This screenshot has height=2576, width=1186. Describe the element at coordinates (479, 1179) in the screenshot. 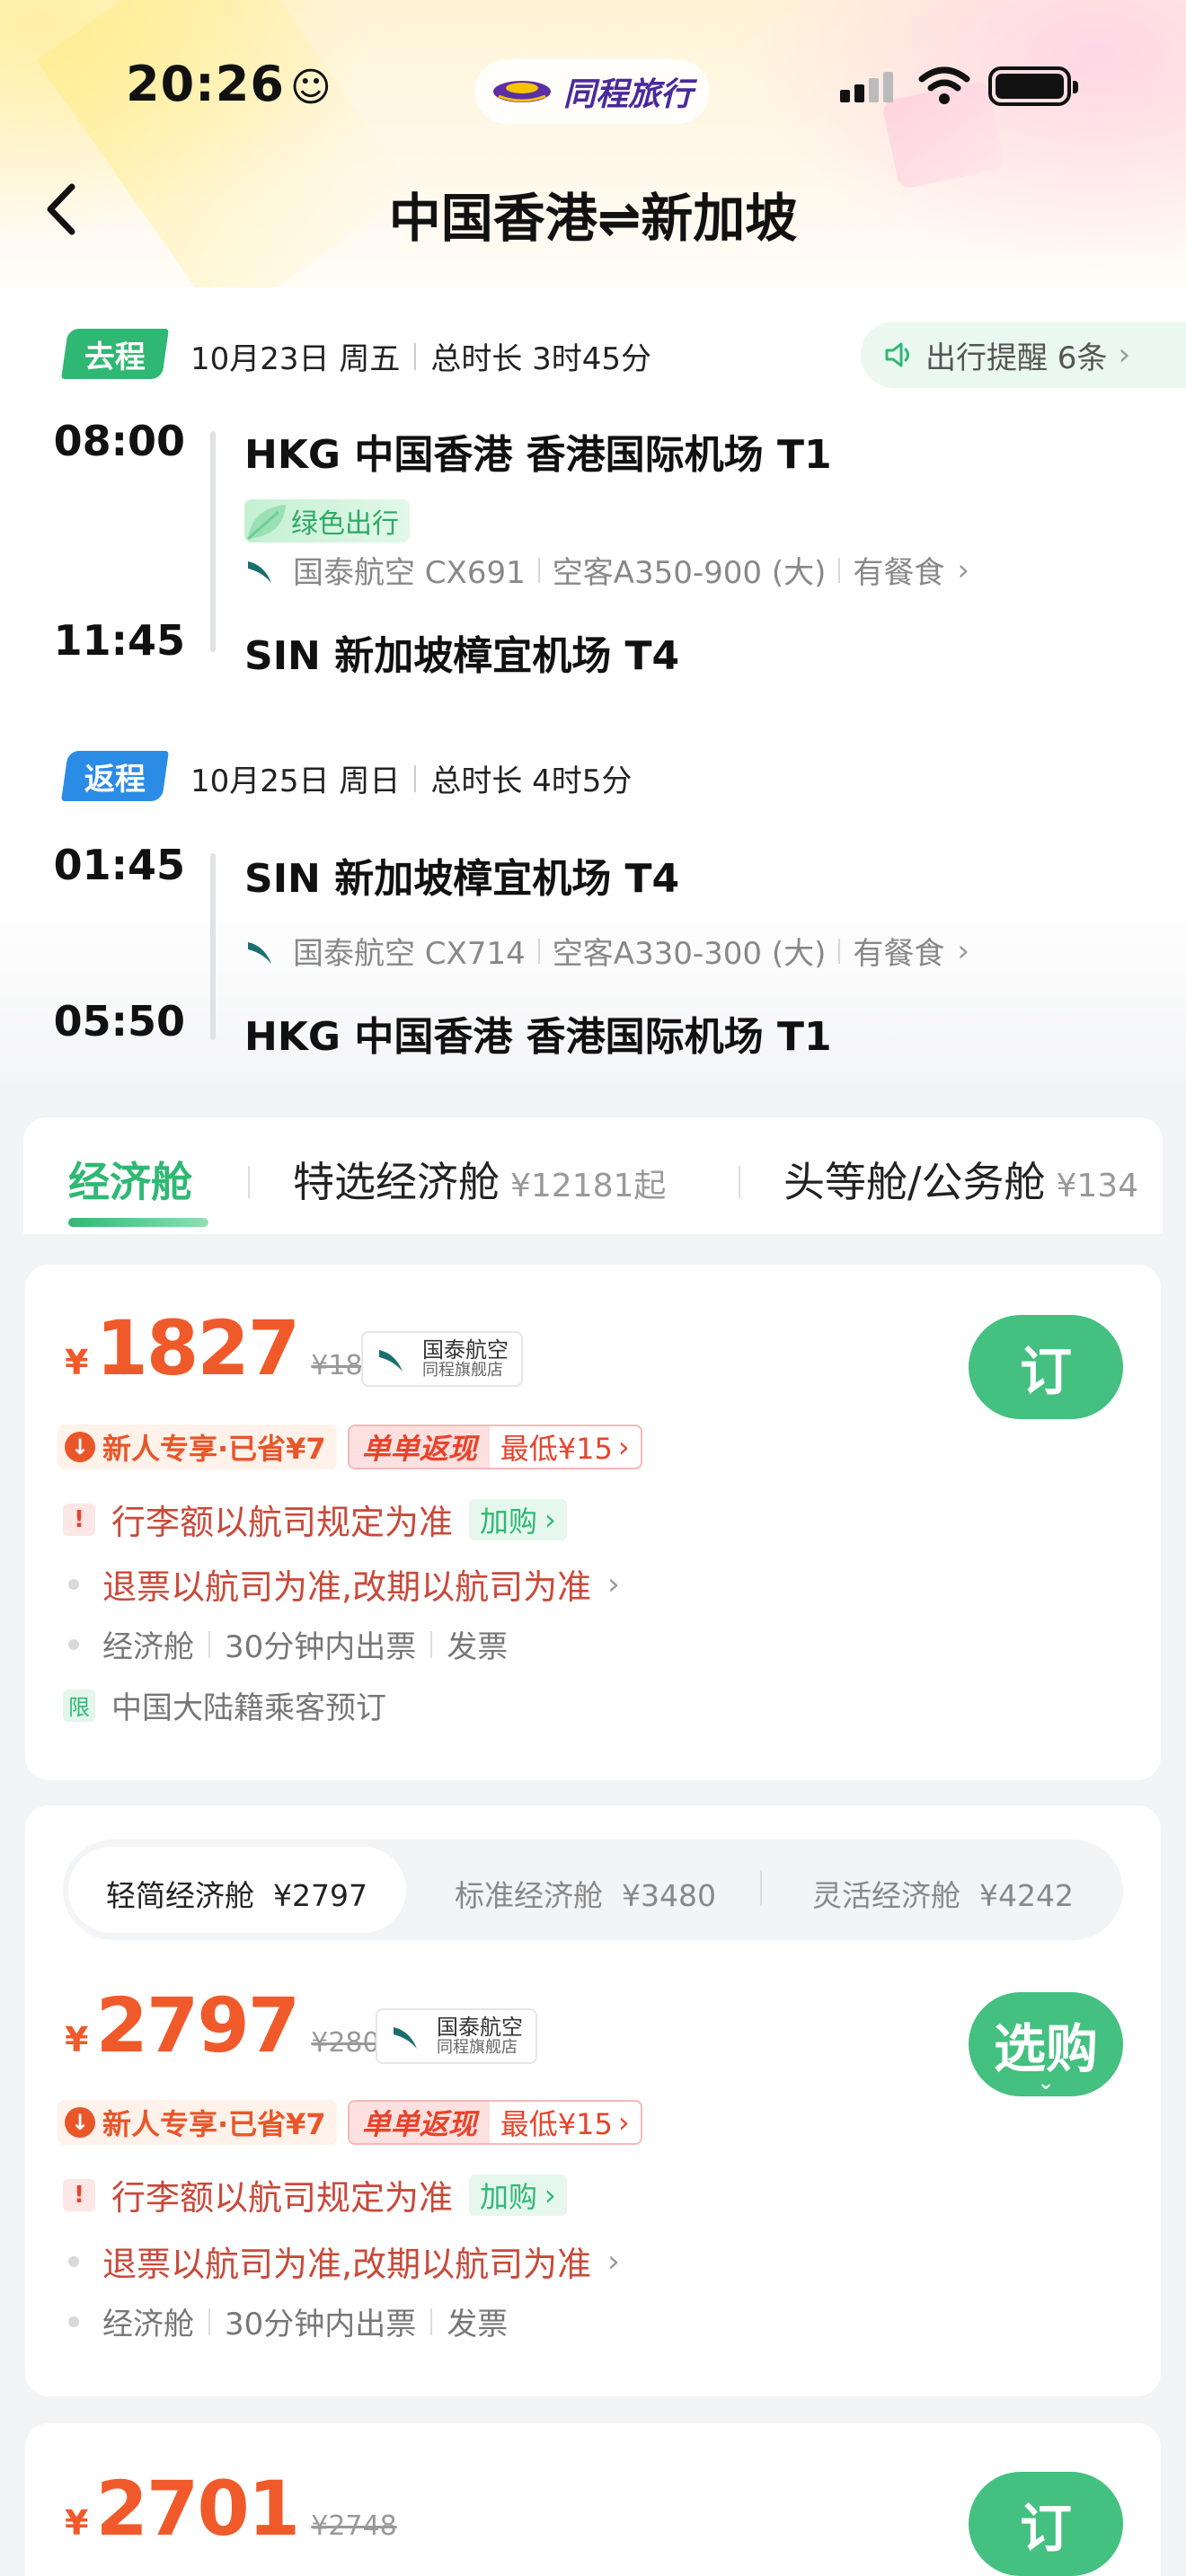

I see `tab-premium-economy: 特选经济舱 ¥12181起` at that location.